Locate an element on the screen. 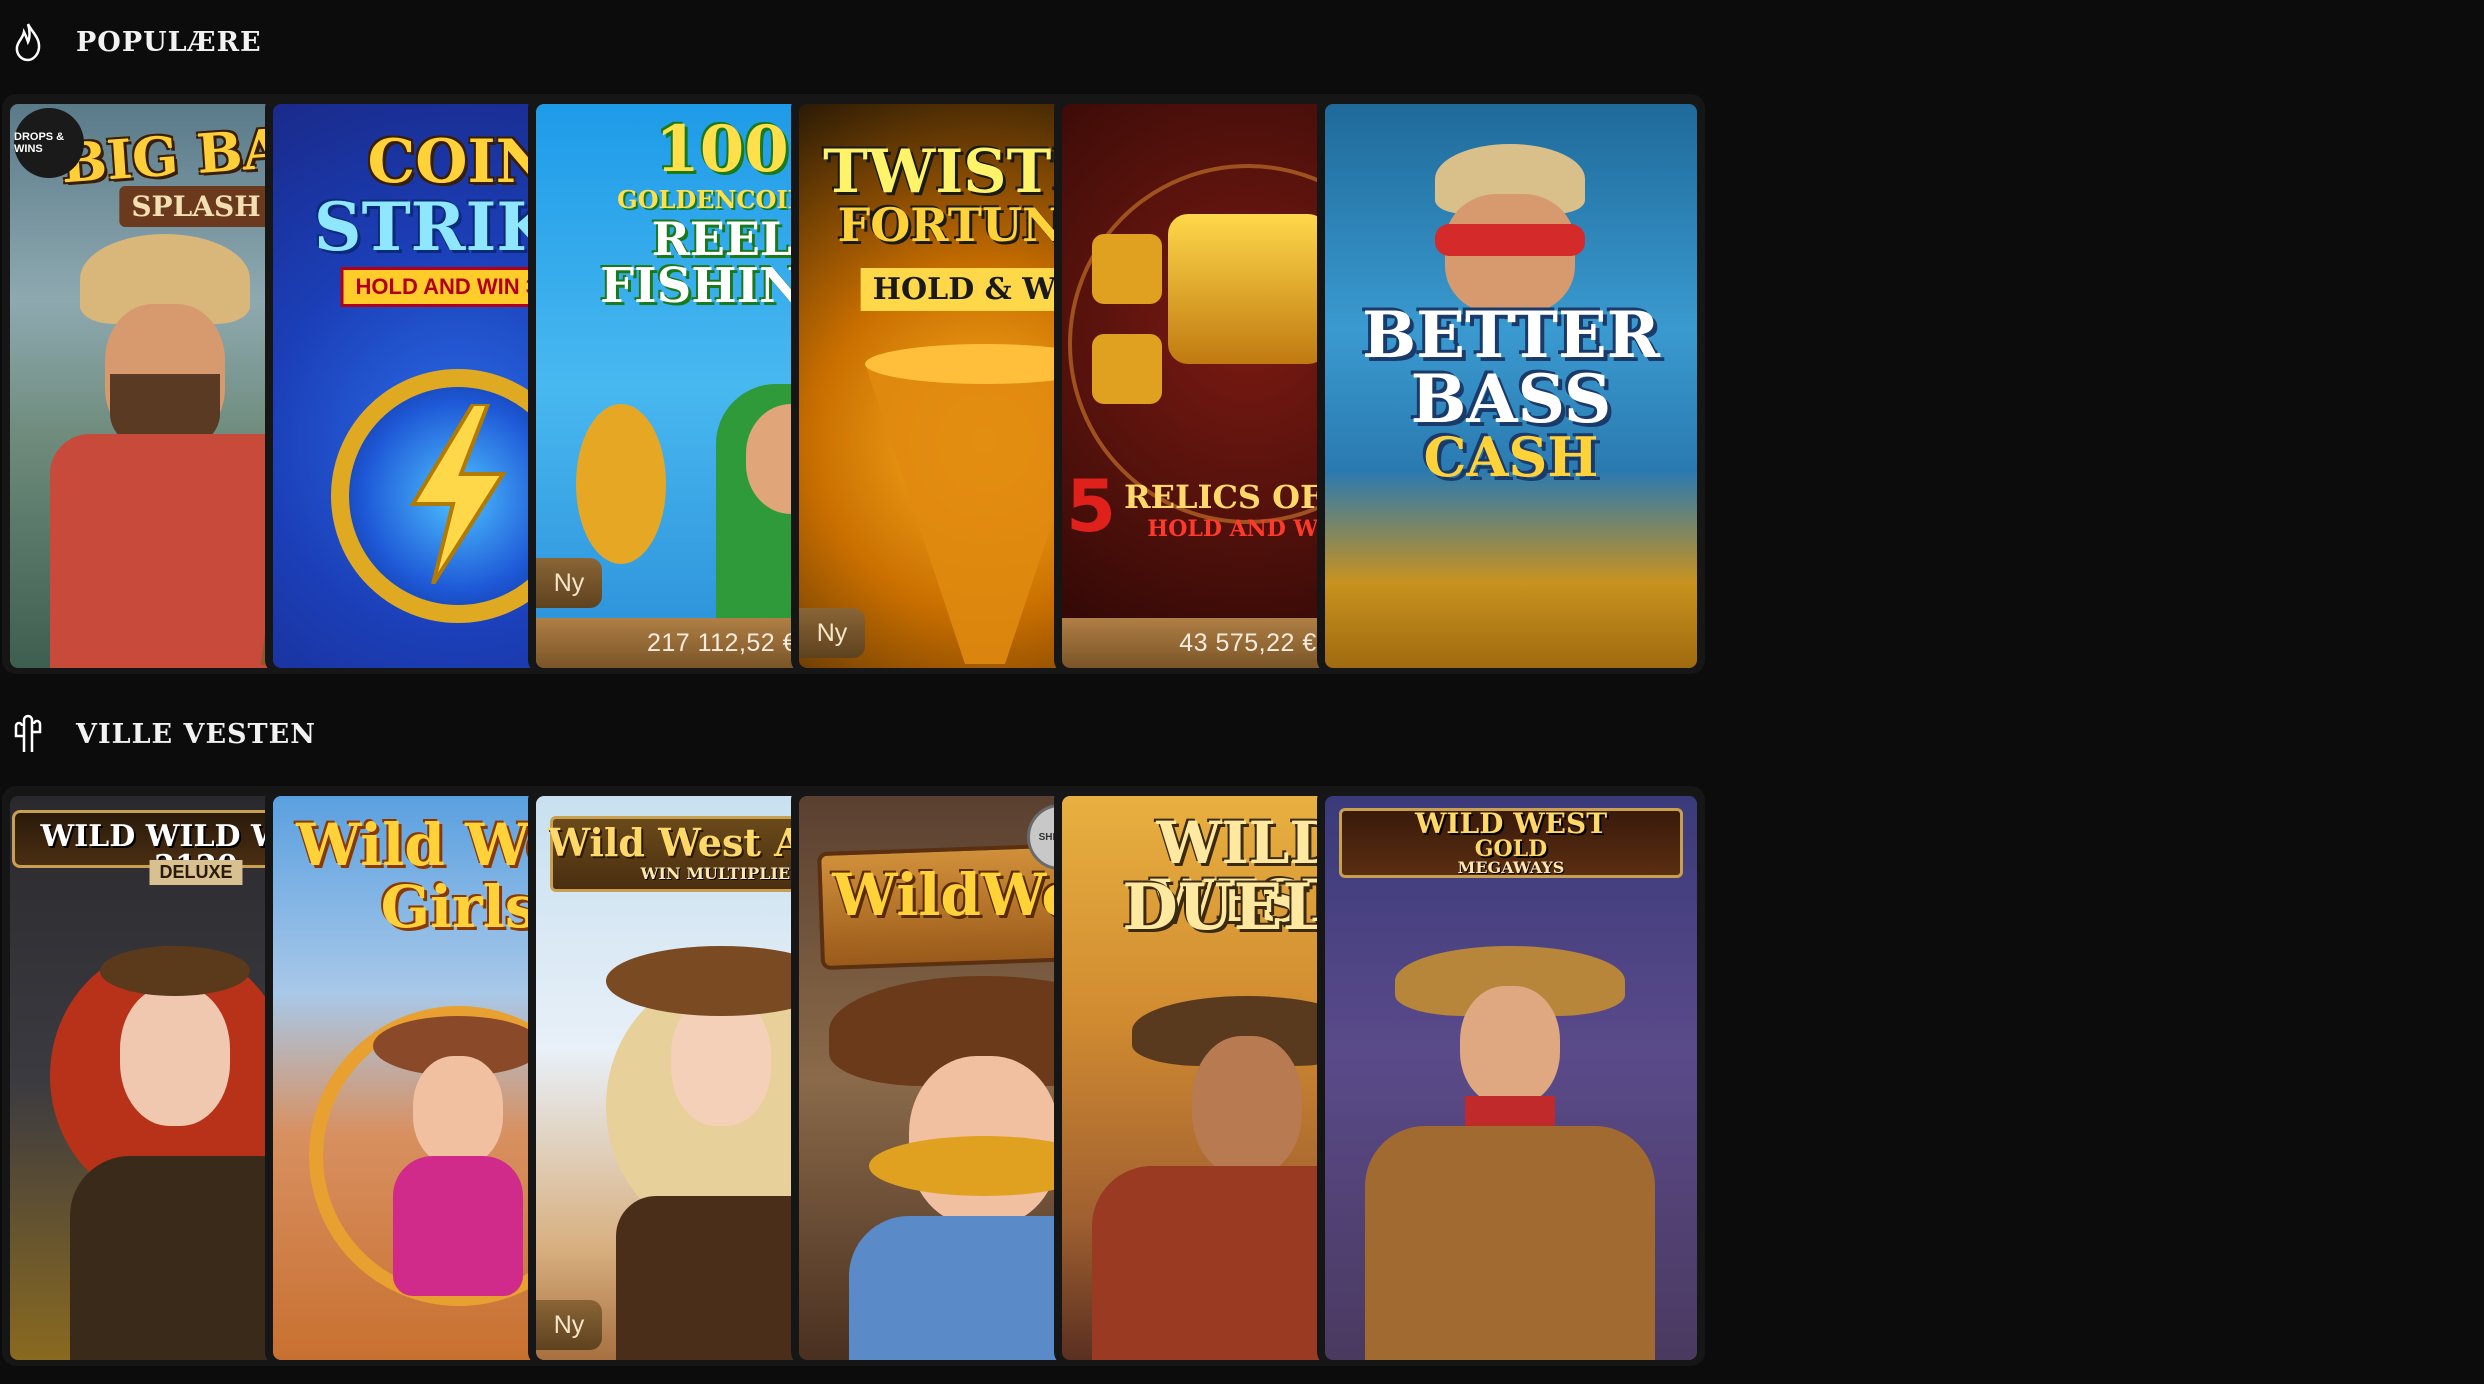  game-title-line1: WILD WEST is located at coordinates (1511, 823).